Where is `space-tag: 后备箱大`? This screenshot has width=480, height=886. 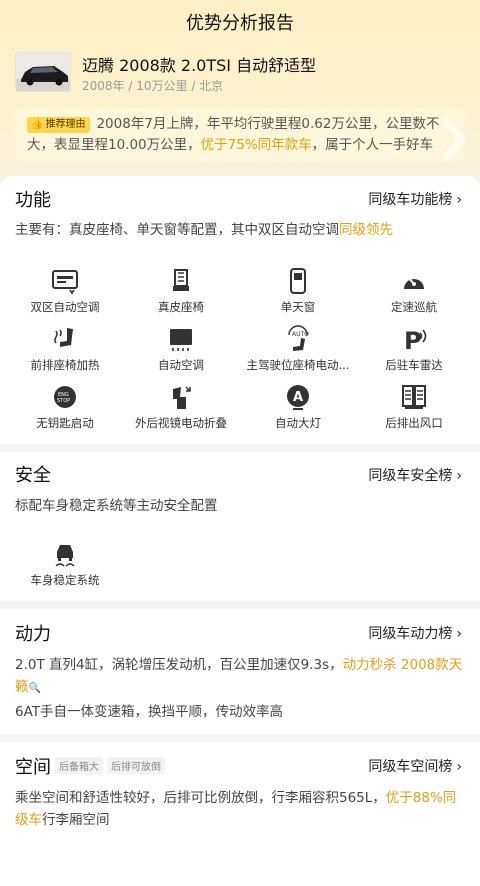
space-tag: 后备箱大 is located at coordinates (79, 765).